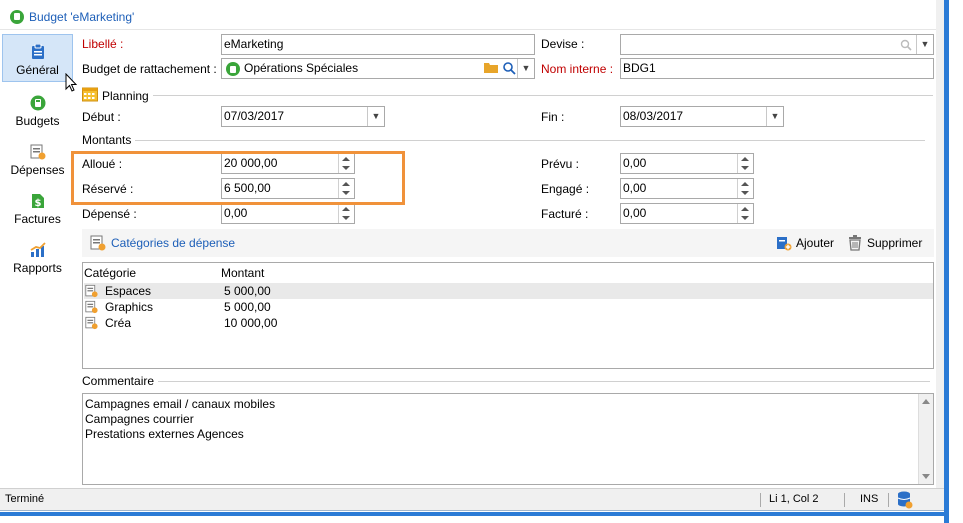 This screenshot has height=523, width=963. What do you see at coordinates (149, 69) in the screenshot?
I see `rattachement-label: Budget de rattachement :` at bounding box center [149, 69].